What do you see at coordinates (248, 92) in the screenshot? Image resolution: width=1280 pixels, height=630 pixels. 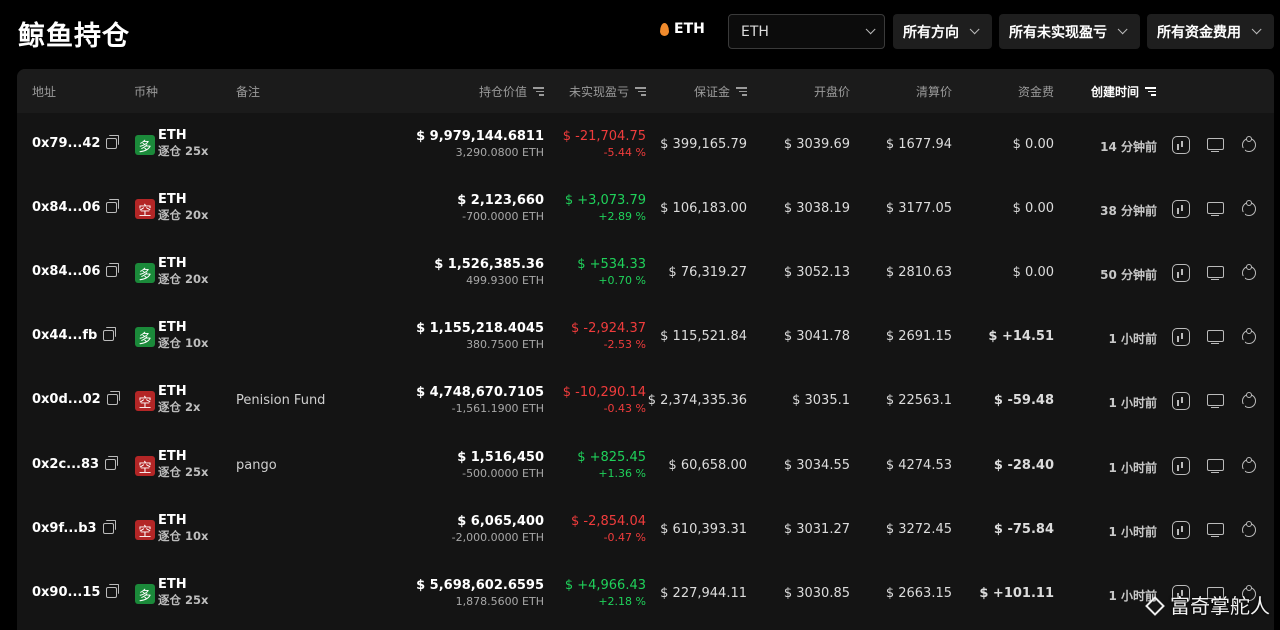 I see `col-note: 备注` at bounding box center [248, 92].